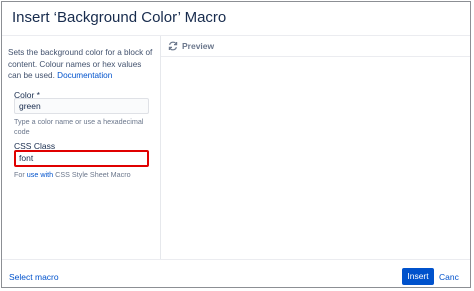 The height and width of the screenshot is (291, 474). Describe the element at coordinates (119, 17) in the screenshot. I see `dialog-title: Insert ‘Background Color’ Macro` at that location.